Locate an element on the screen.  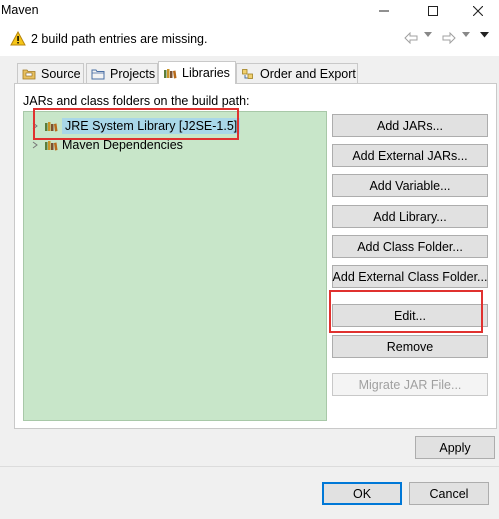
back-arrow-icon is located at coordinates (411, 38).